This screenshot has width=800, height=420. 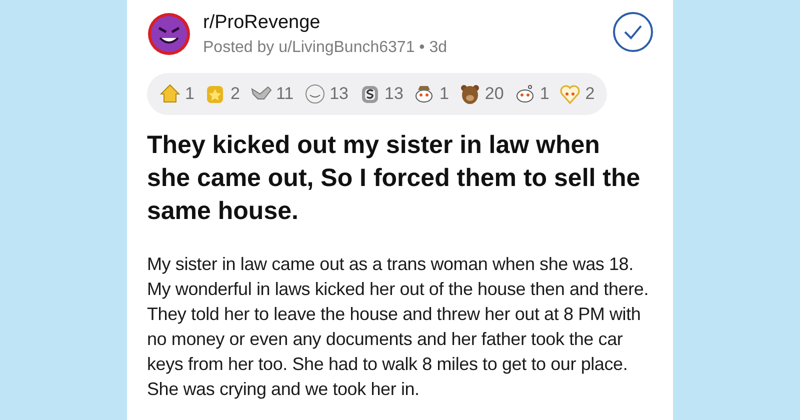 What do you see at coordinates (525, 93) in the screenshot?
I see `mascot-icon` at bounding box center [525, 93].